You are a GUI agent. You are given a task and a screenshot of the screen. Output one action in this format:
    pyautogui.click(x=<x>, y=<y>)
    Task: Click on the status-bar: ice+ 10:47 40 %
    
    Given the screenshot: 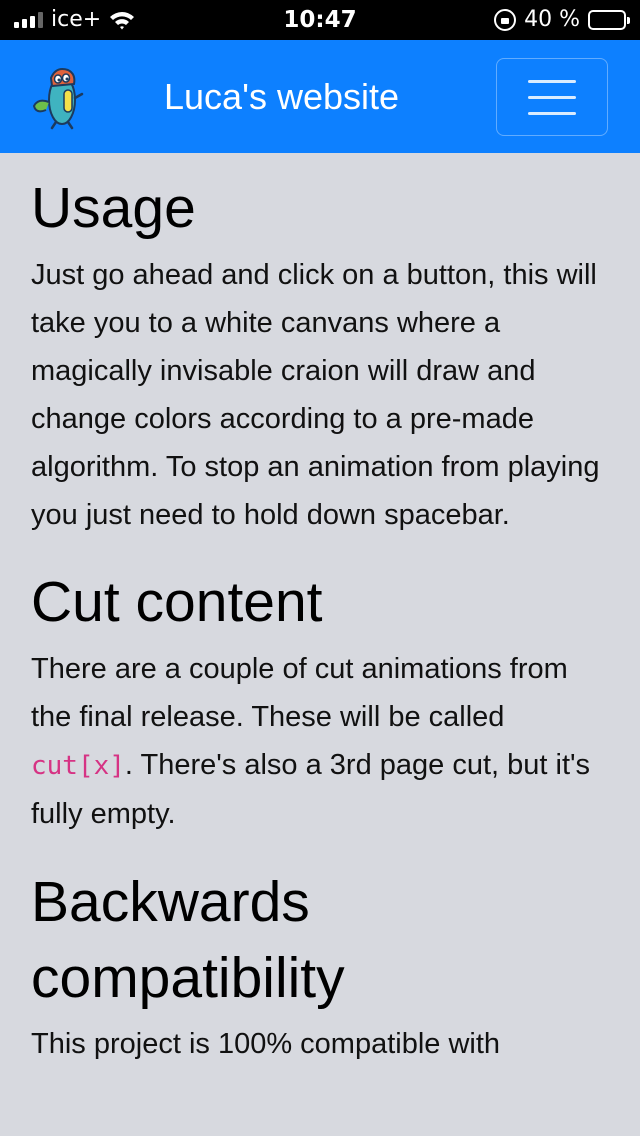 What is the action you would take?
    pyautogui.click(x=320, y=20)
    